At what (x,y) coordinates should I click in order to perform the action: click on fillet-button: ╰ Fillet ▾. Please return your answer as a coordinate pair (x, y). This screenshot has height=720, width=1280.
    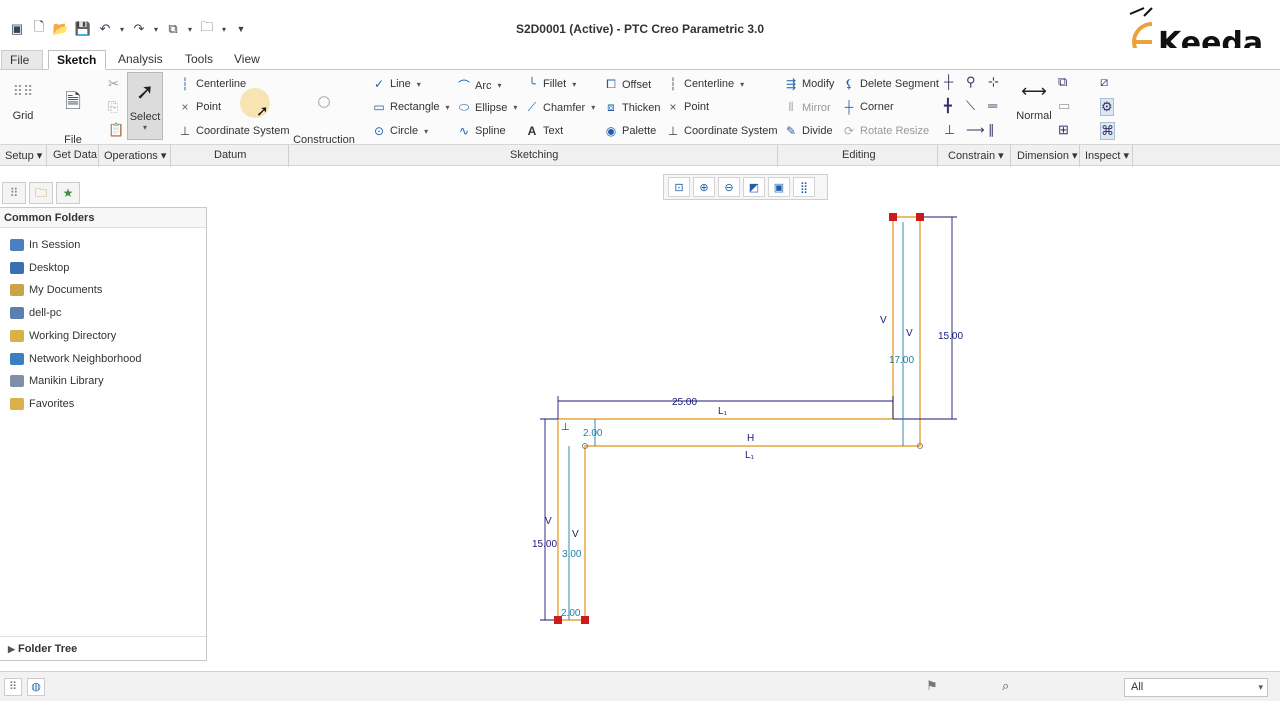
    Looking at the image, I should click on (550, 84).